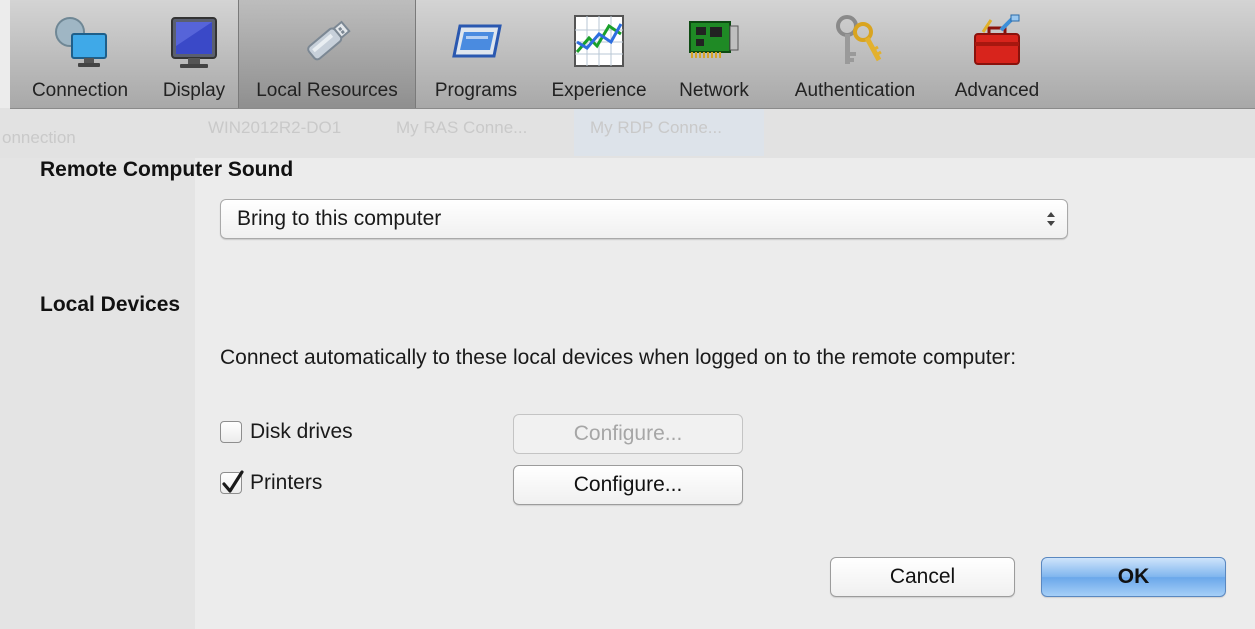  Describe the element at coordinates (997, 42) in the screenshot. I see `toolbox-icon` at that location.